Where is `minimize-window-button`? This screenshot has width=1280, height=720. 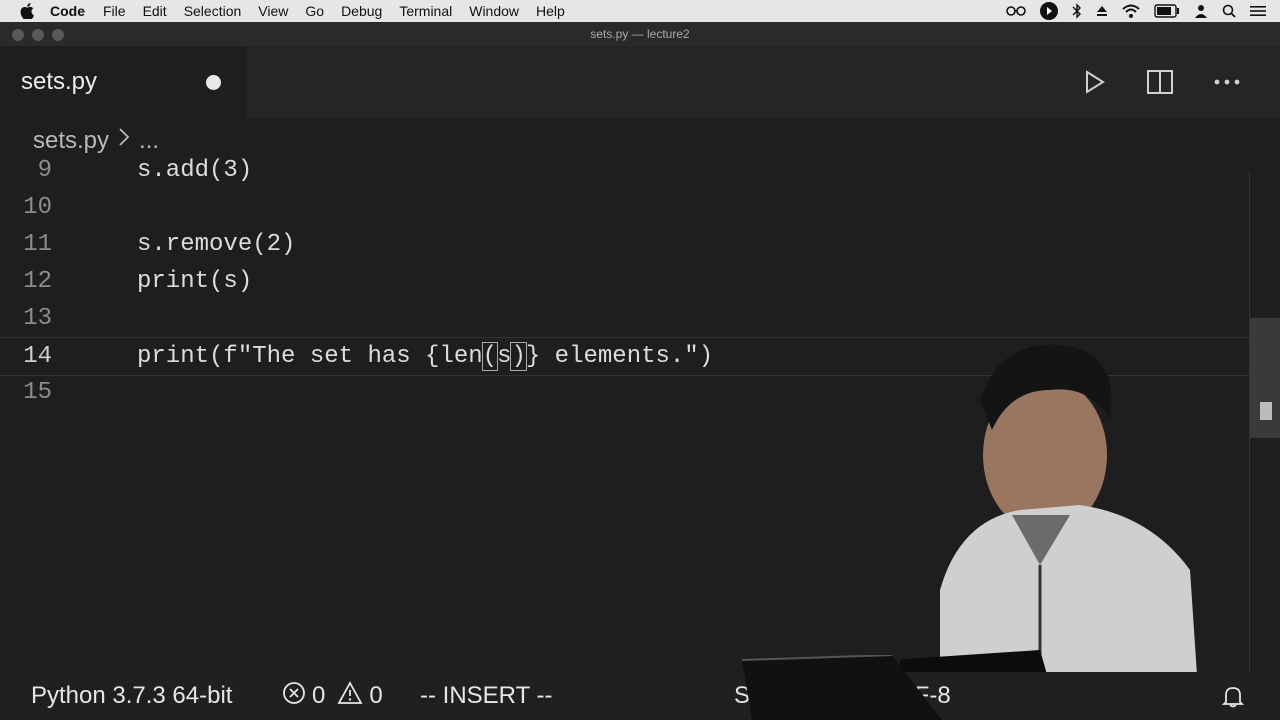 minimize-window-button is located at coordinates (38, 35).